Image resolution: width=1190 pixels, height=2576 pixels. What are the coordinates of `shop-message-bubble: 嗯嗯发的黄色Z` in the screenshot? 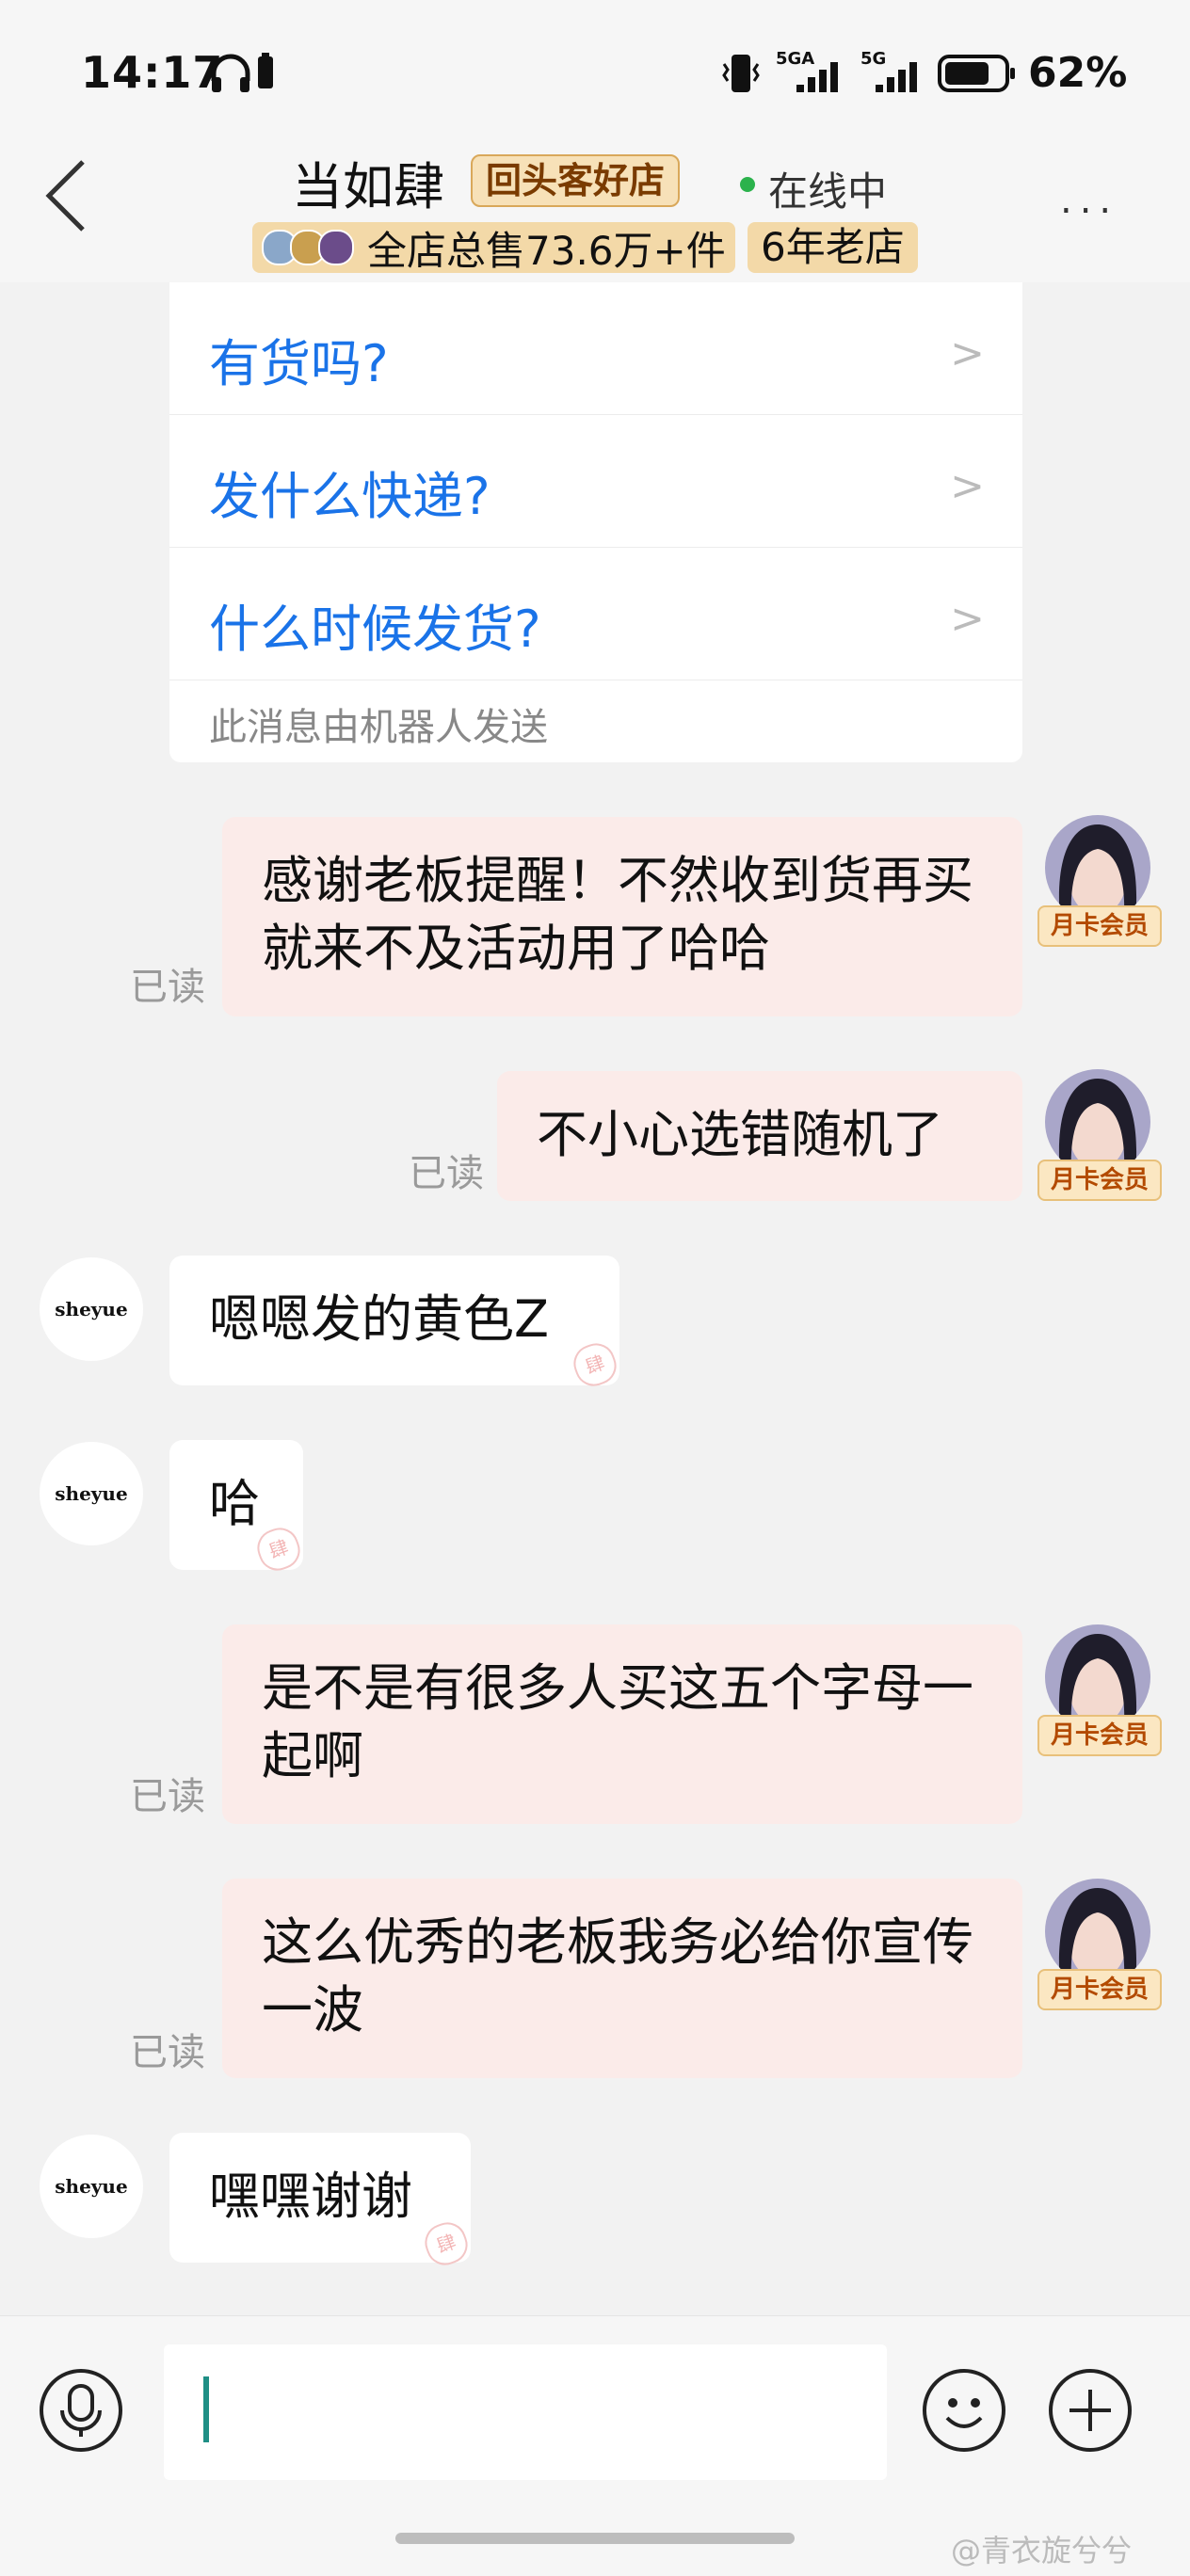 It's located at (394, 1320).